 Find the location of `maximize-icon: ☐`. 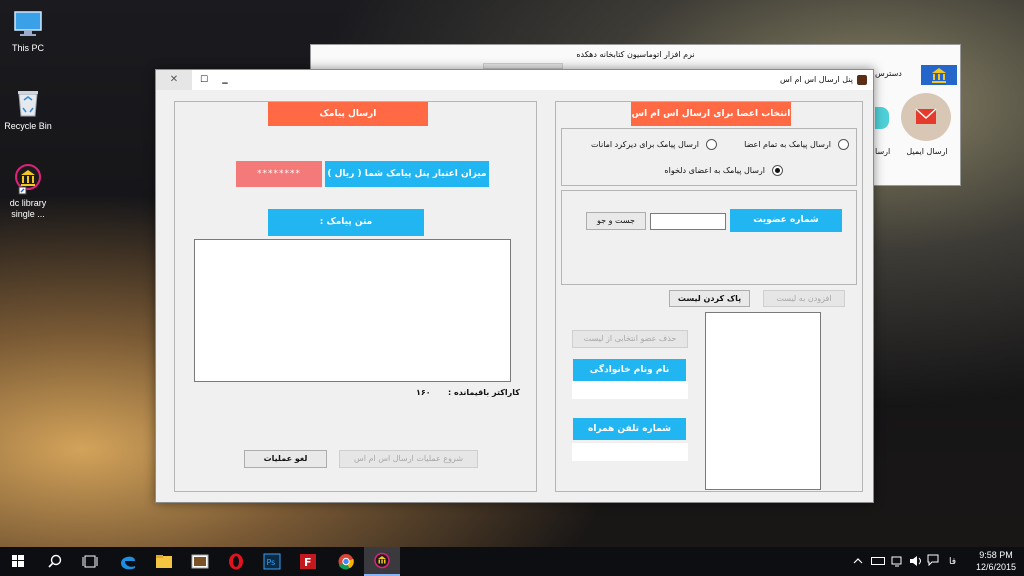

maximize-icon: ☐ is located at coordinates (204, 80).